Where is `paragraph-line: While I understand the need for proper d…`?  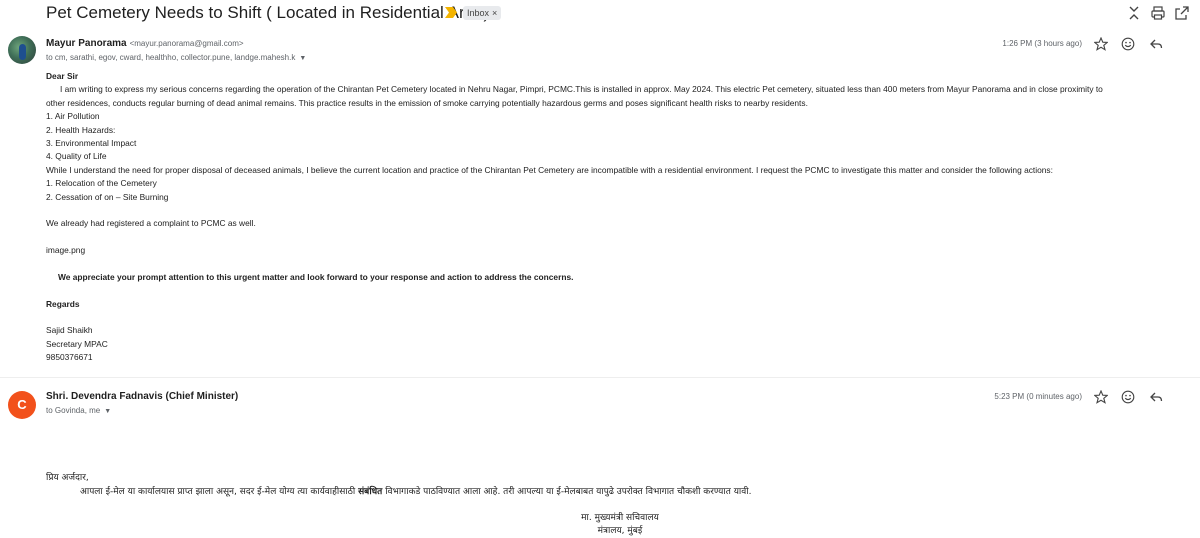
paragraph-line: While I understand the need for proper d… is located at coordinates (549, 169).